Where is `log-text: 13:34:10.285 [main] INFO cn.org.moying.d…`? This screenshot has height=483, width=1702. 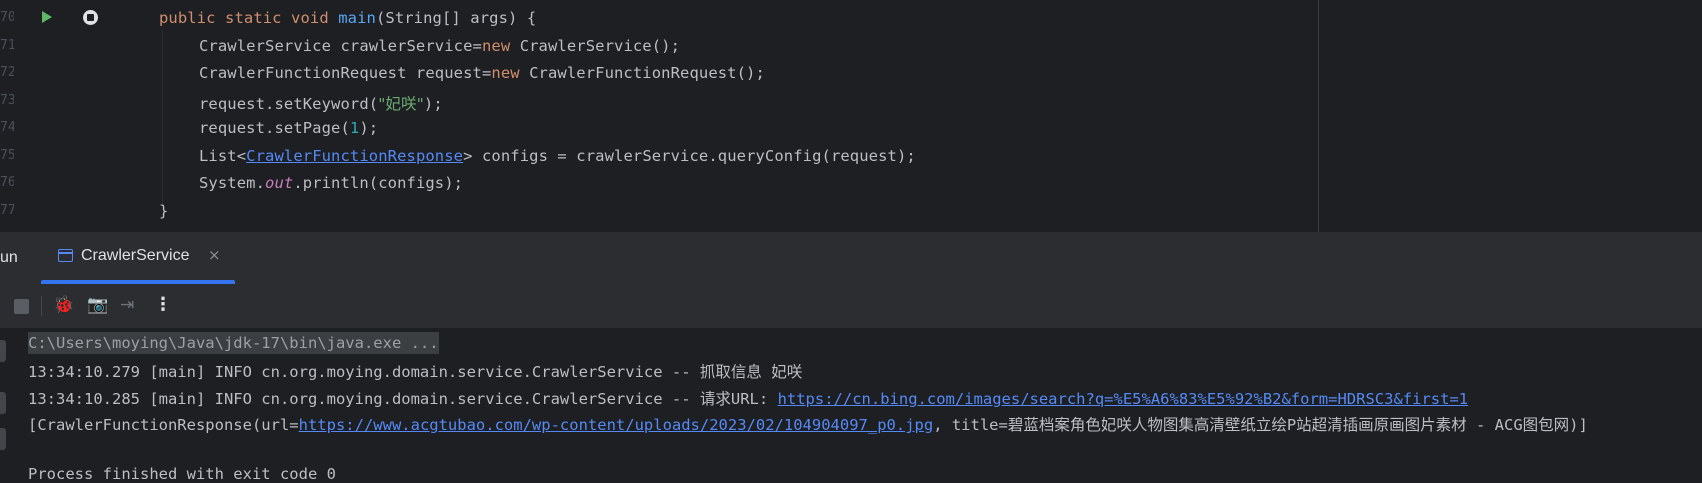 log-text: 13:34:10.285 [main] INFO cn.org.moying.d… is located at coordinates (403, 399).